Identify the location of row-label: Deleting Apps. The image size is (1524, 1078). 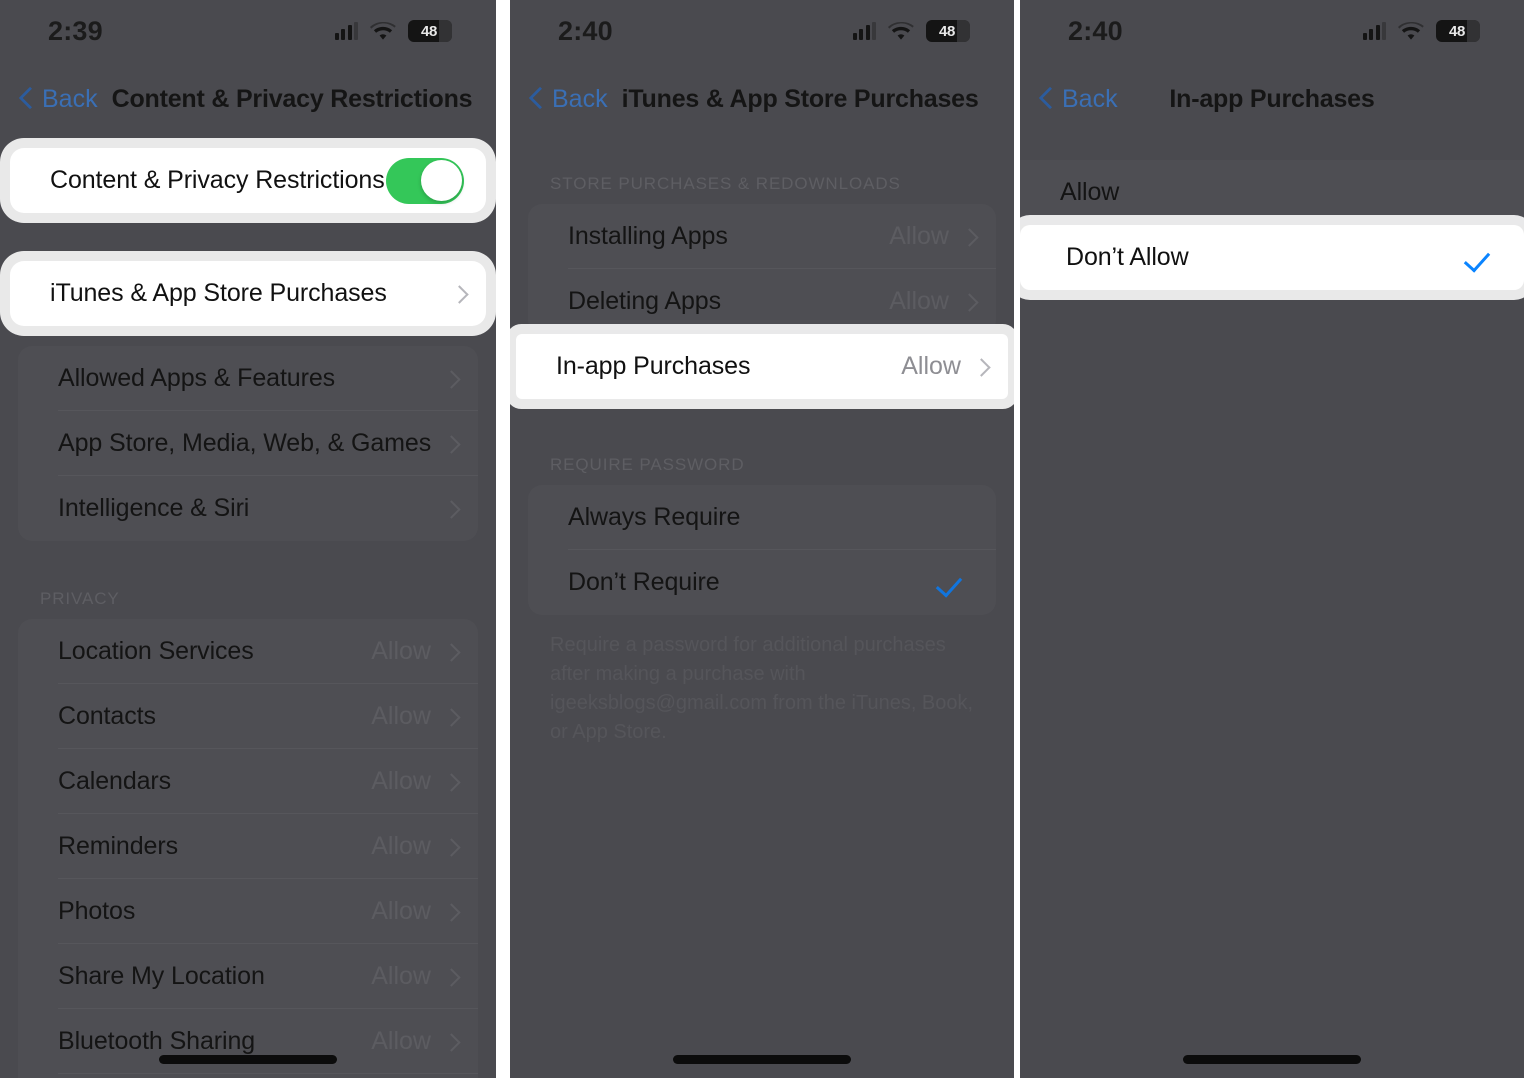
(644, 301).